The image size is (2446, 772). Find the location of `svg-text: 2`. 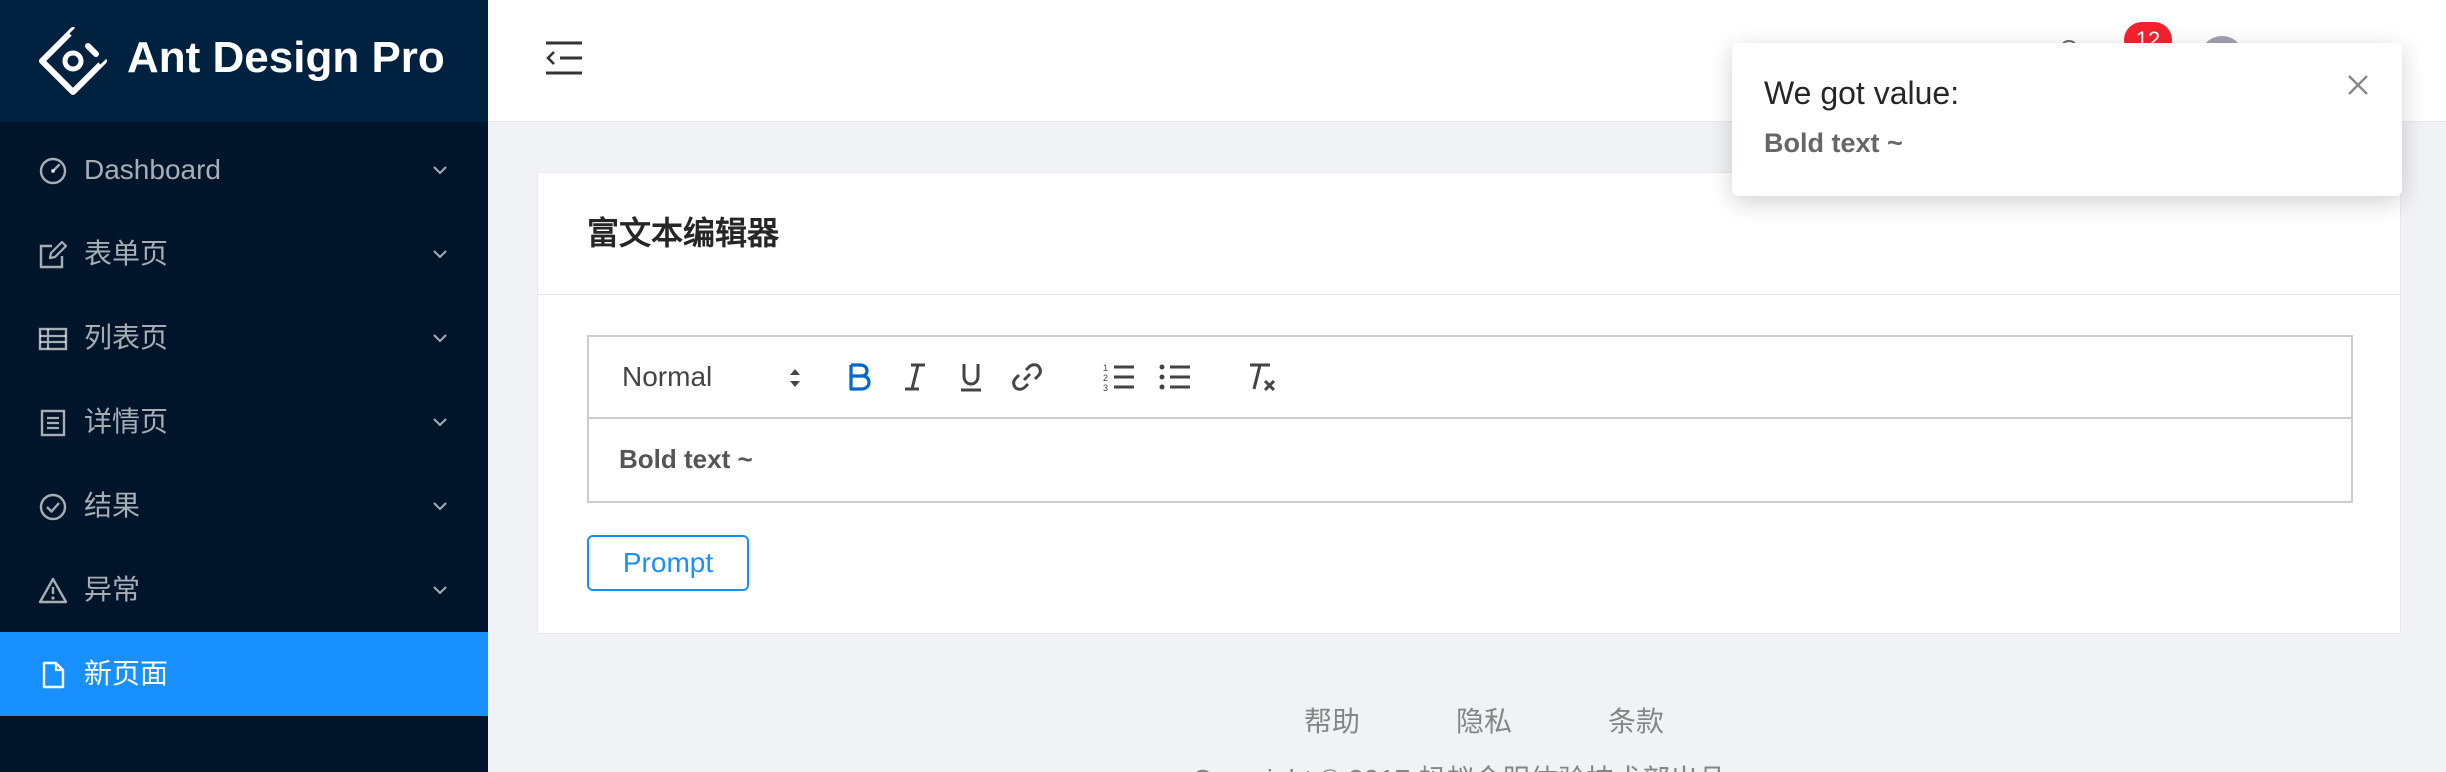

svg-text: 2 is located at coordinates (1105, 378).